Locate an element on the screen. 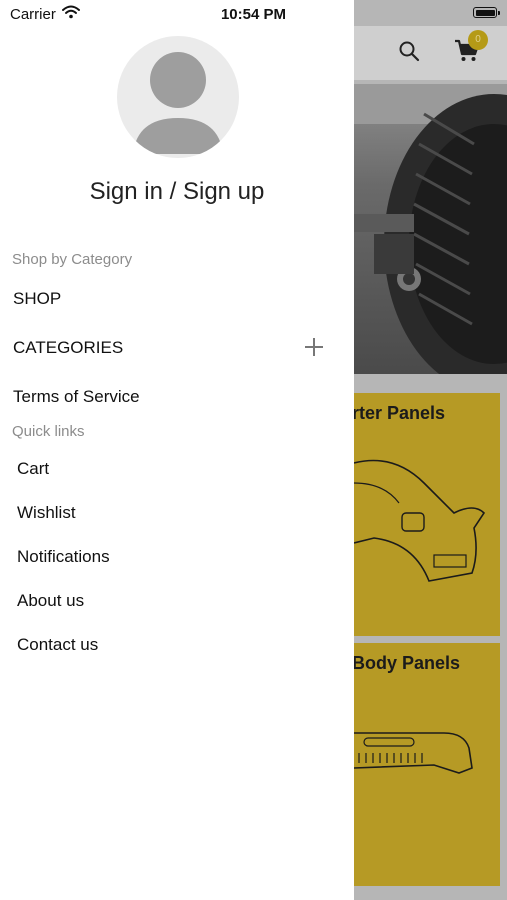 The image size is (507, 900). quick-link-about-us: About us is located at coordinates (50, 601).